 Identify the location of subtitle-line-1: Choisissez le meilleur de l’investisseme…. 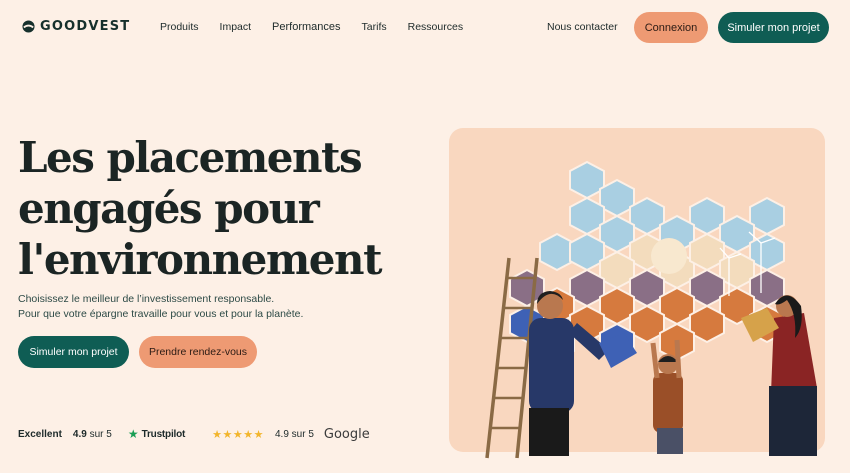
(146, 299).